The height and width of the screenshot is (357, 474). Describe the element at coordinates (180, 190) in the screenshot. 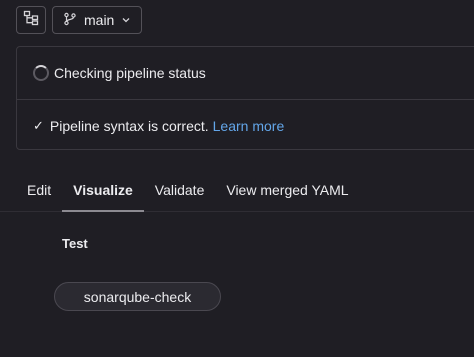

I see `tab-validate: Validate` at that location.